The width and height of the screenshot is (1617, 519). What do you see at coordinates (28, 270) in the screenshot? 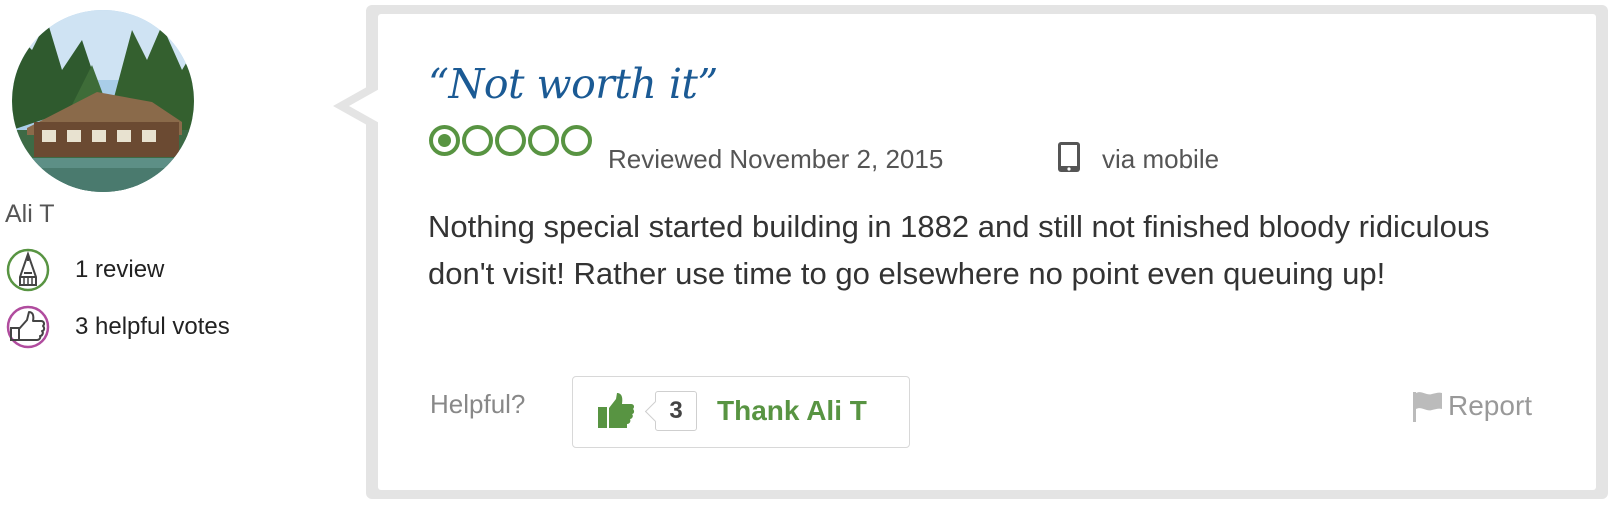
I see `pencil-badge-icon` at bounding box center [28, 270].